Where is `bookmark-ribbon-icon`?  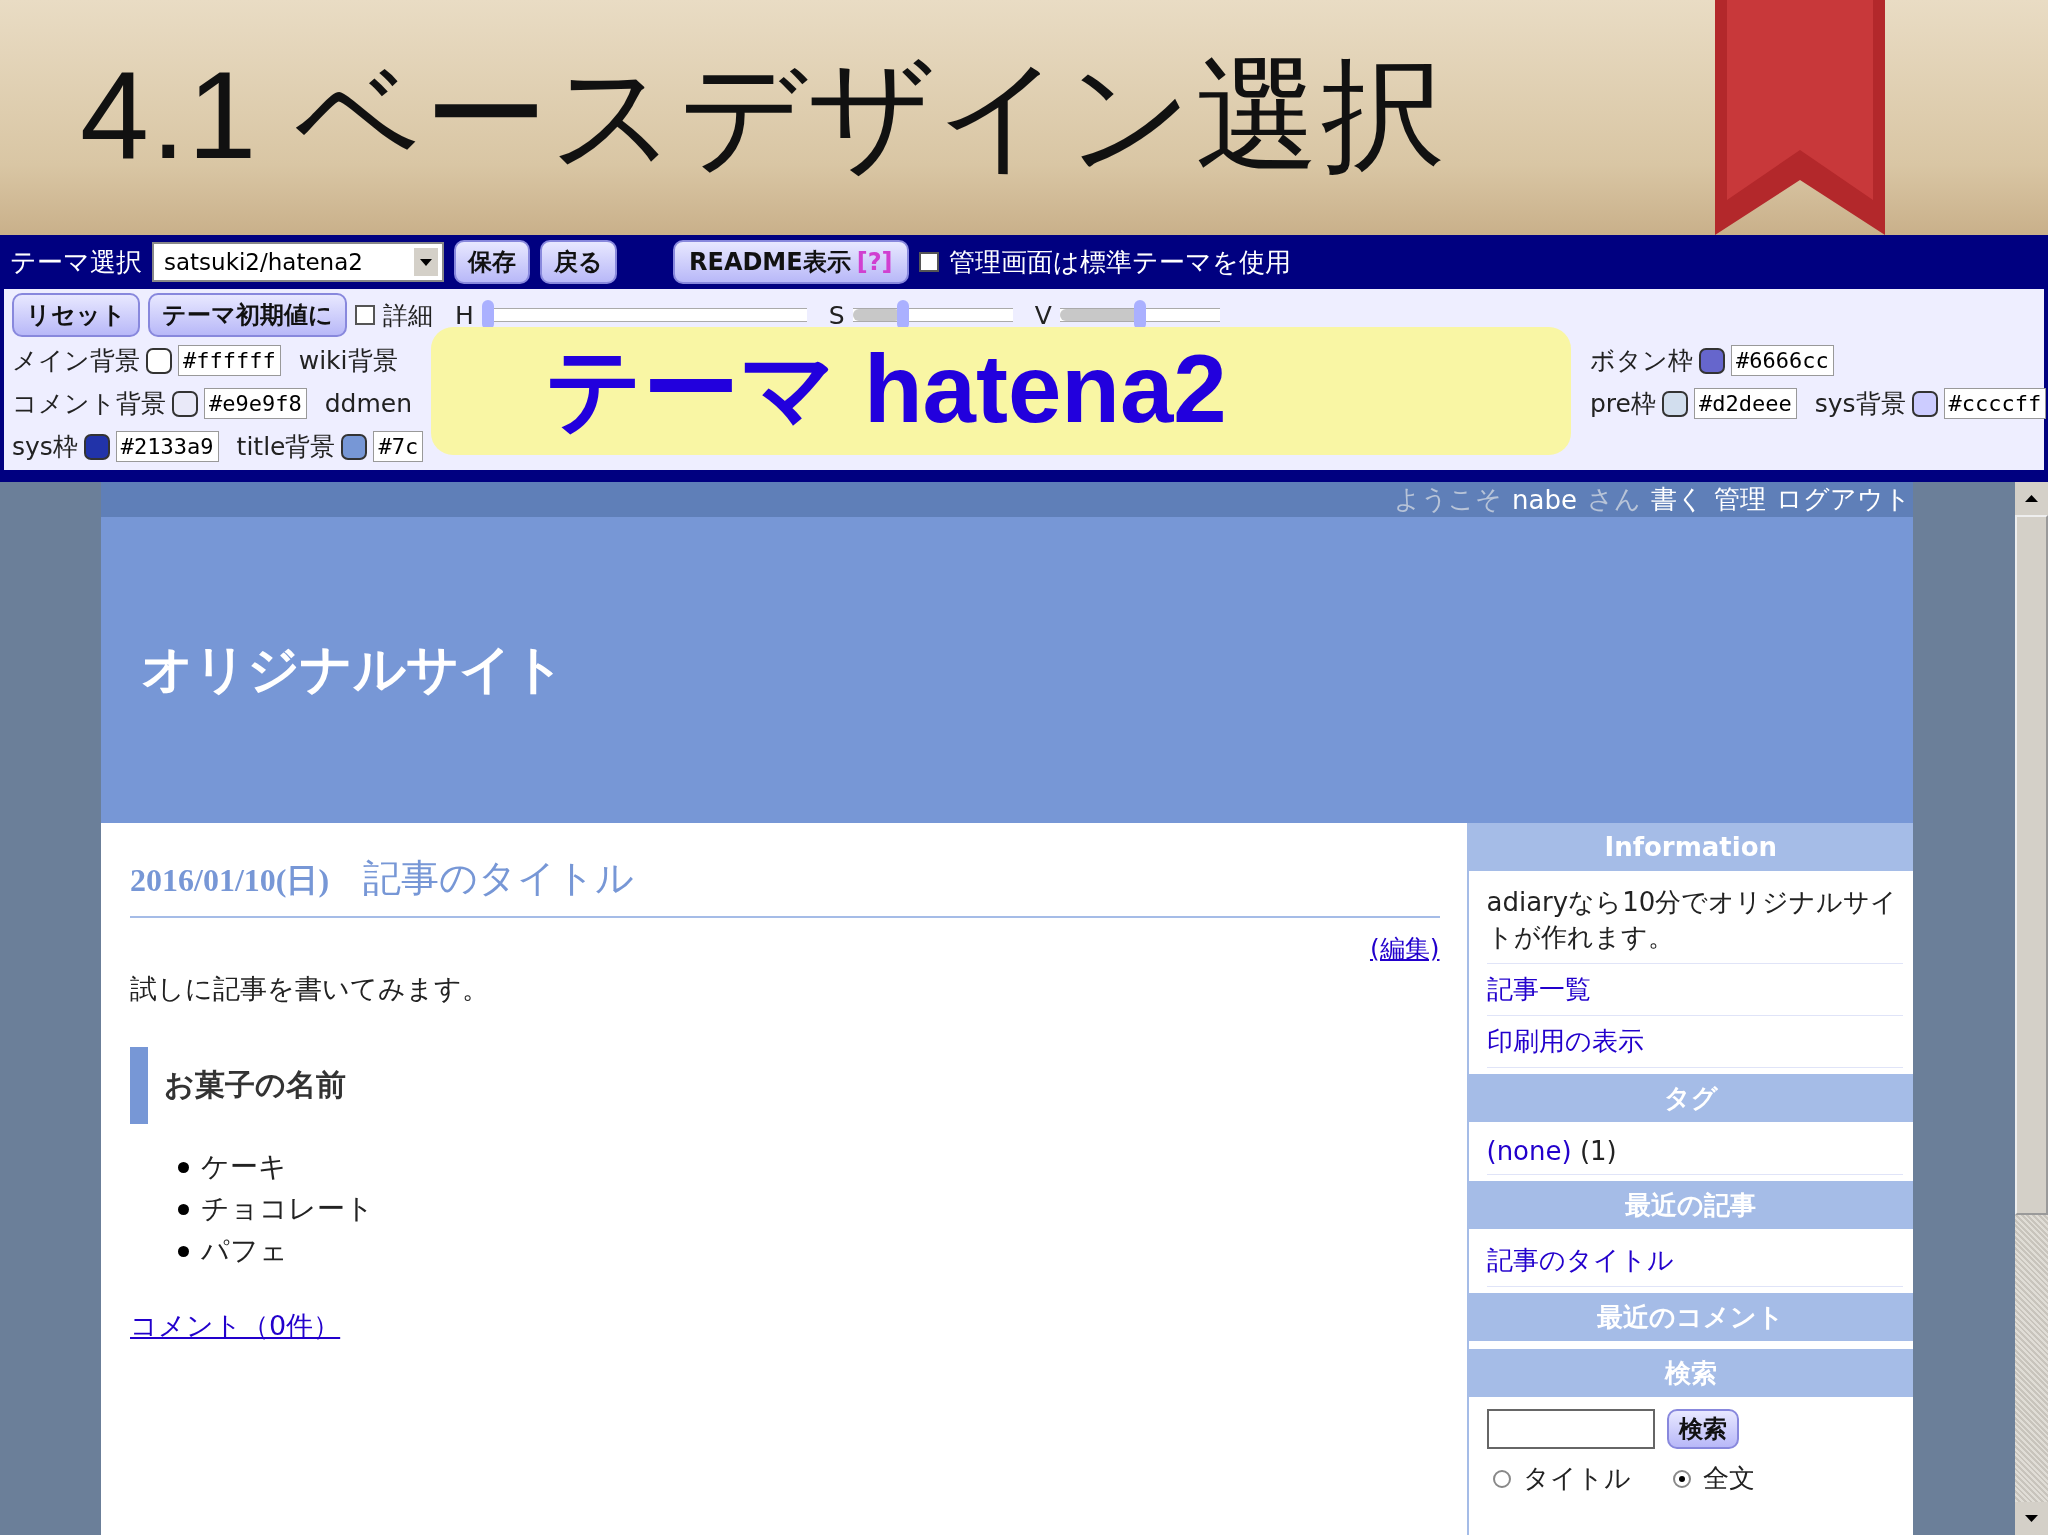 bookmark-ribbon-icon is located at coordinates (1800, 117).